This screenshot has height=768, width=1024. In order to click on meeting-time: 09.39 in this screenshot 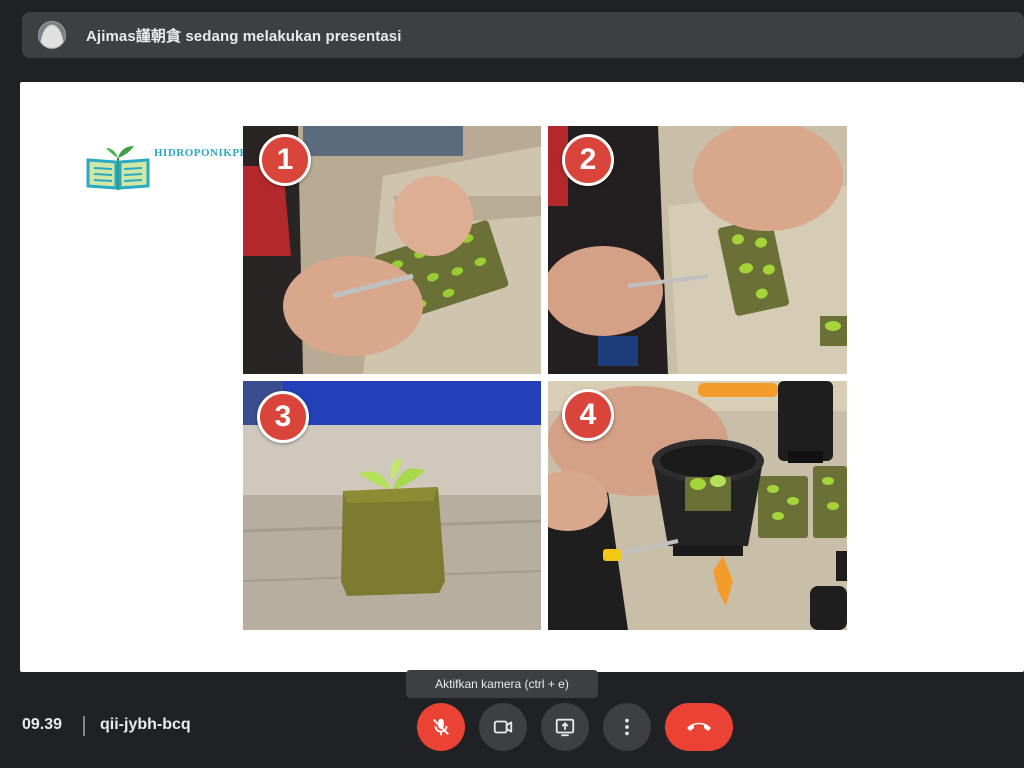, I will do `click(42, 724)`.